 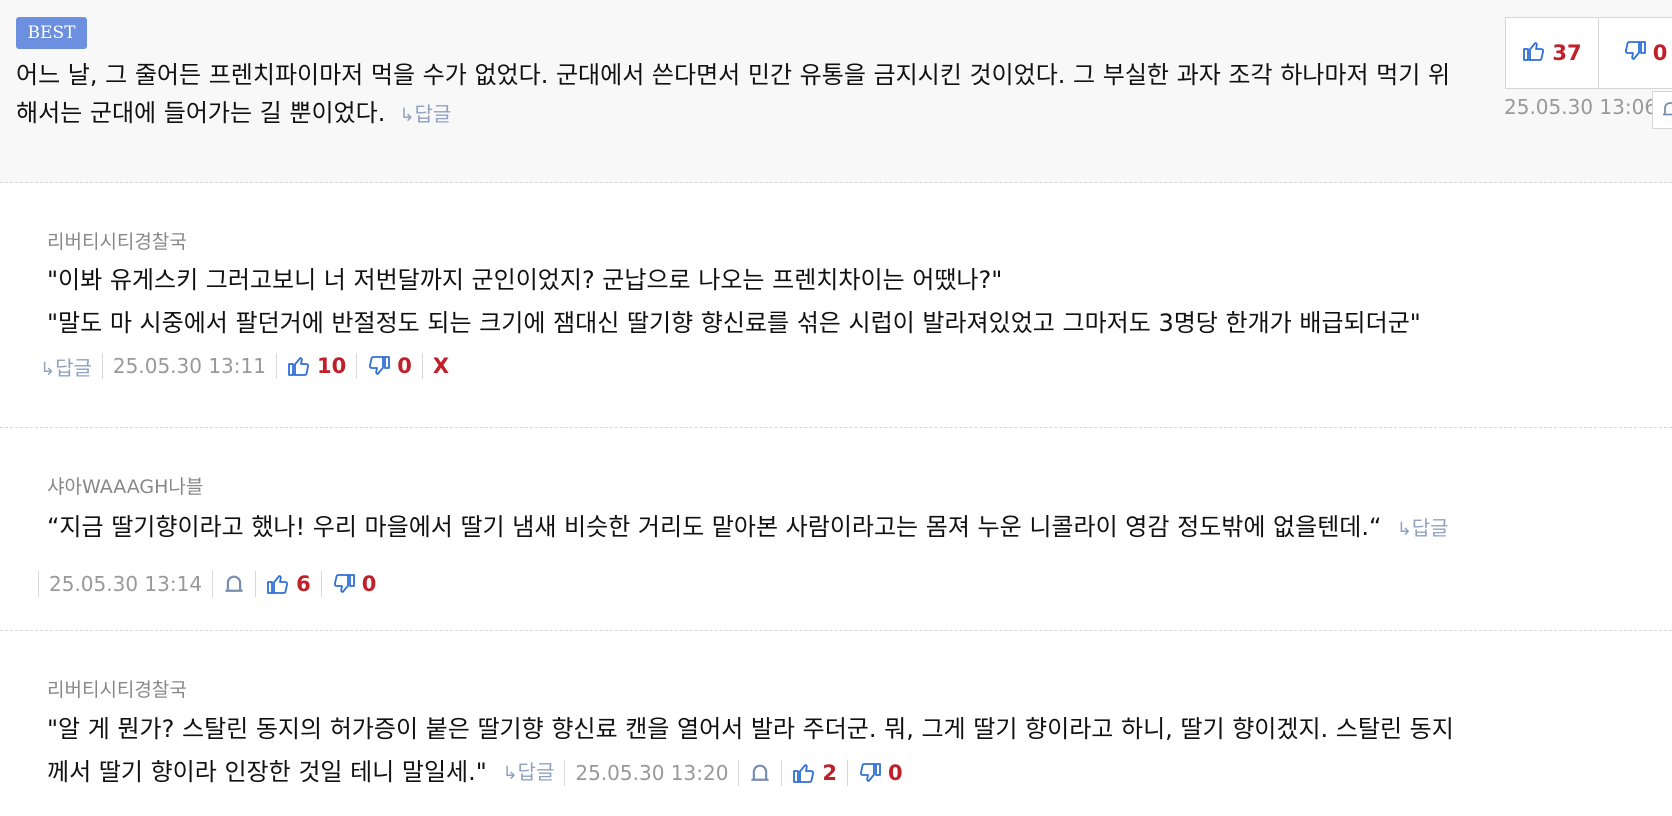 What do you see at coordinates (126, 584) in the screenshot?
I see `comment-date: 25.05.30 13:14` at bounding box center [126, 584].